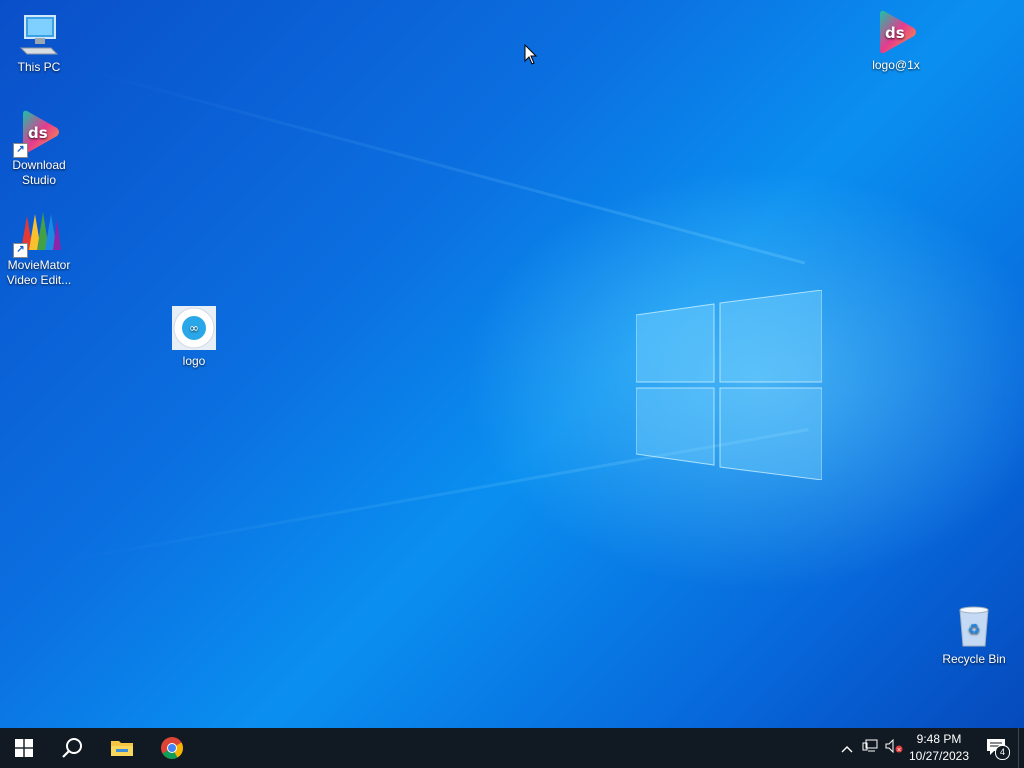 Image resolution: width=1024 pixels, height=768 pixels. I want to click on desktop-icon-logo: ∞ logo, so click(194, 336).